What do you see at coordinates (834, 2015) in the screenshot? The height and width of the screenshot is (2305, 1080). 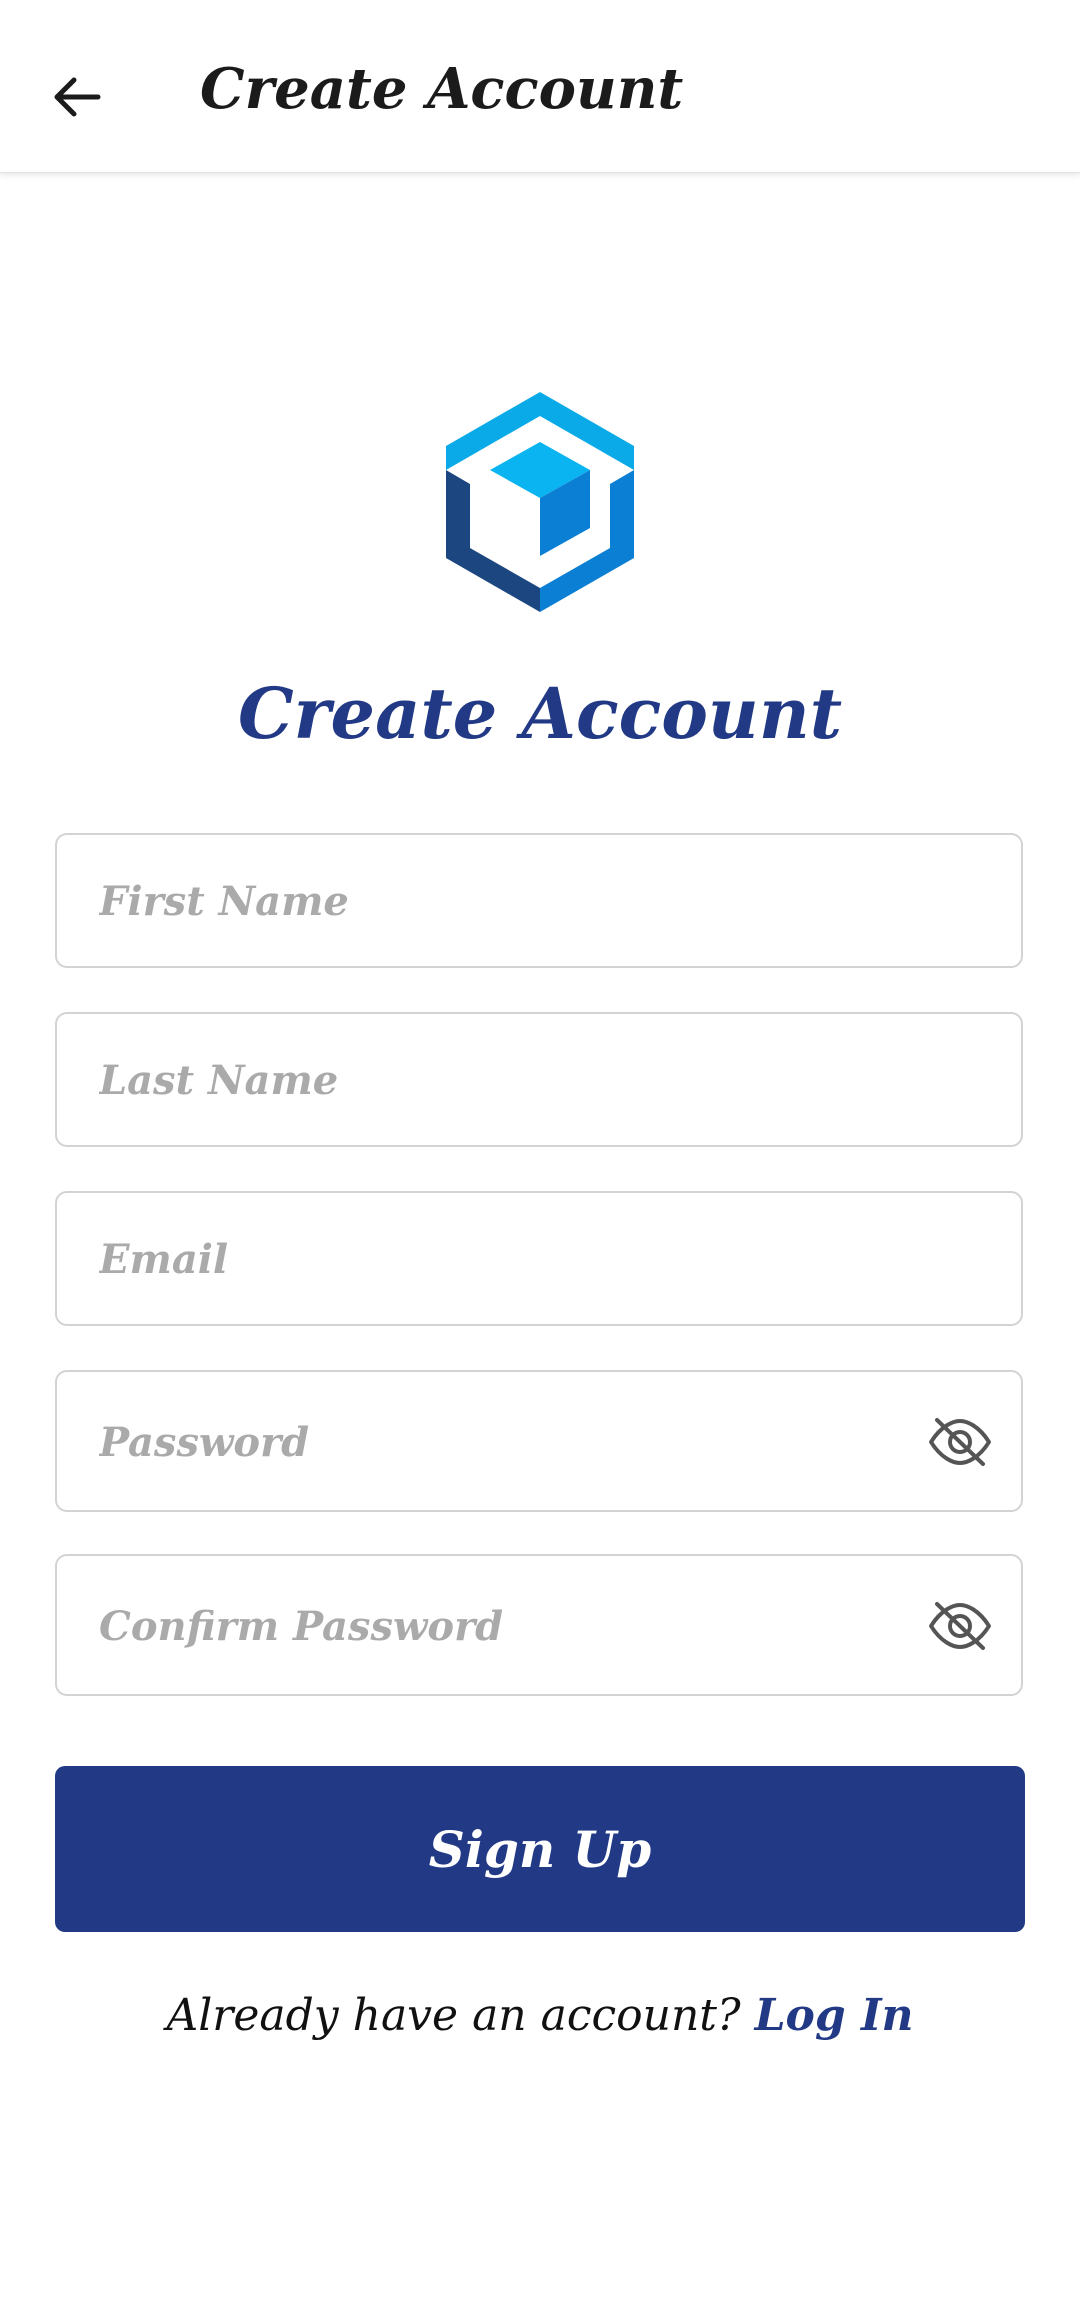 I see `login-link: Log In` at bounding box center [834, 2015].